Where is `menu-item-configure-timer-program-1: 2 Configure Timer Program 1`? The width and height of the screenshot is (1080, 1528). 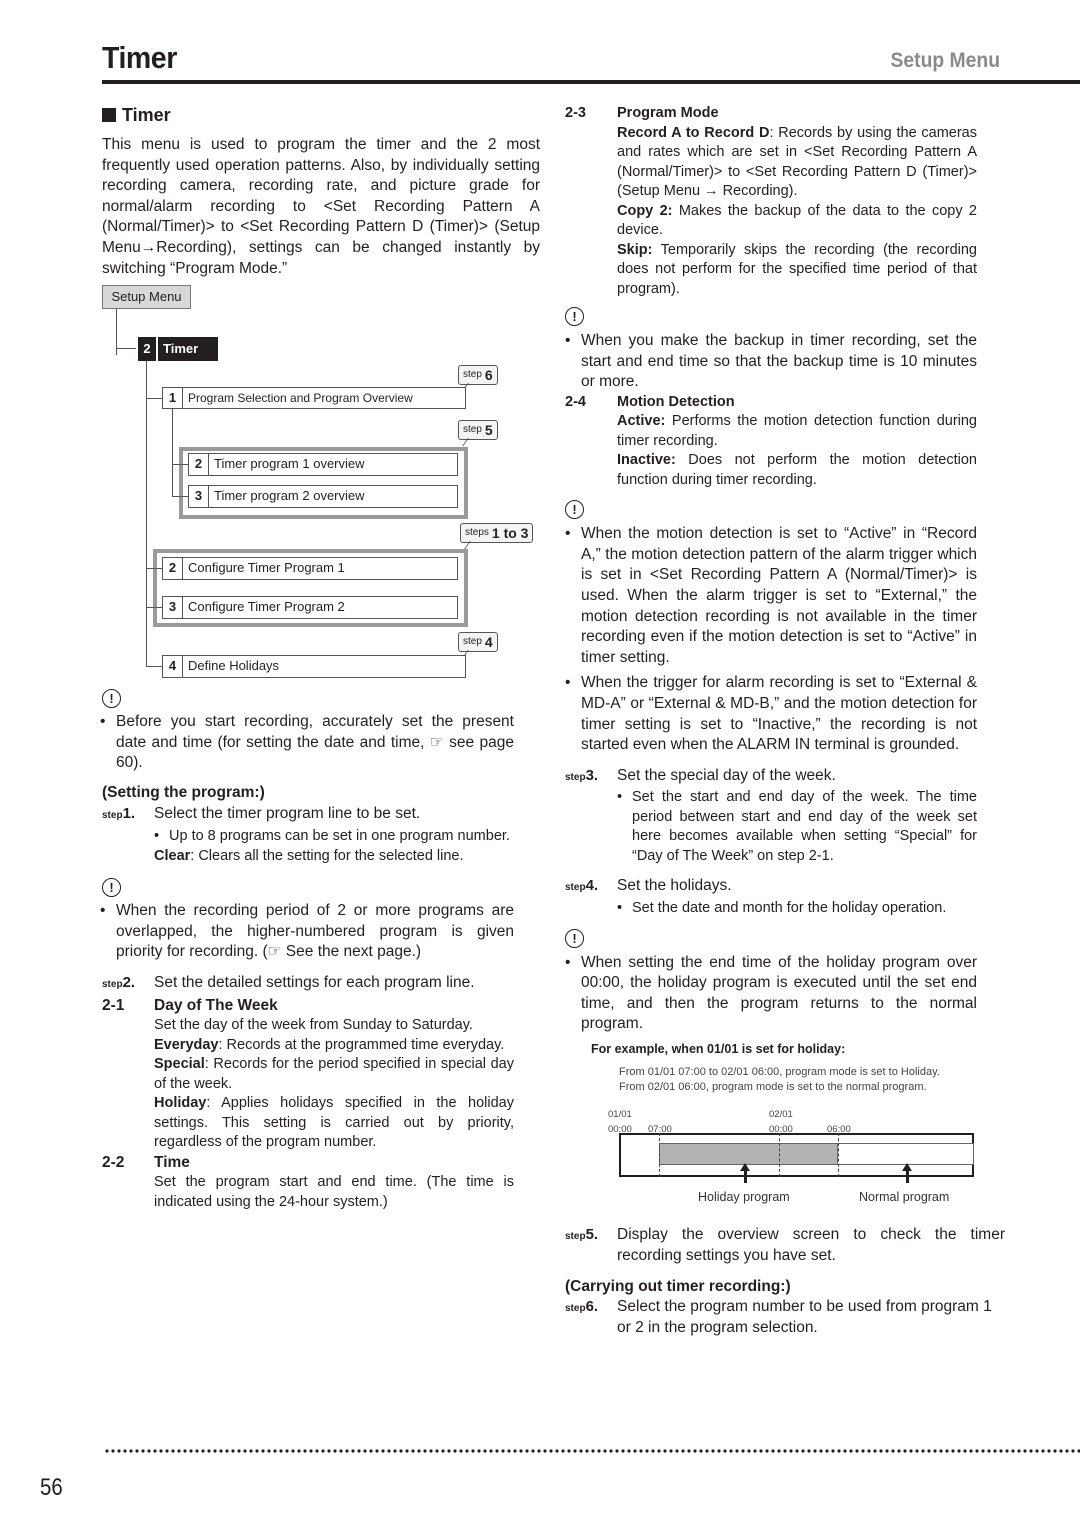 menu-item-configure-timer-program-1: 2 Configure Timer Program 1 is located at coordinates (310, 569).